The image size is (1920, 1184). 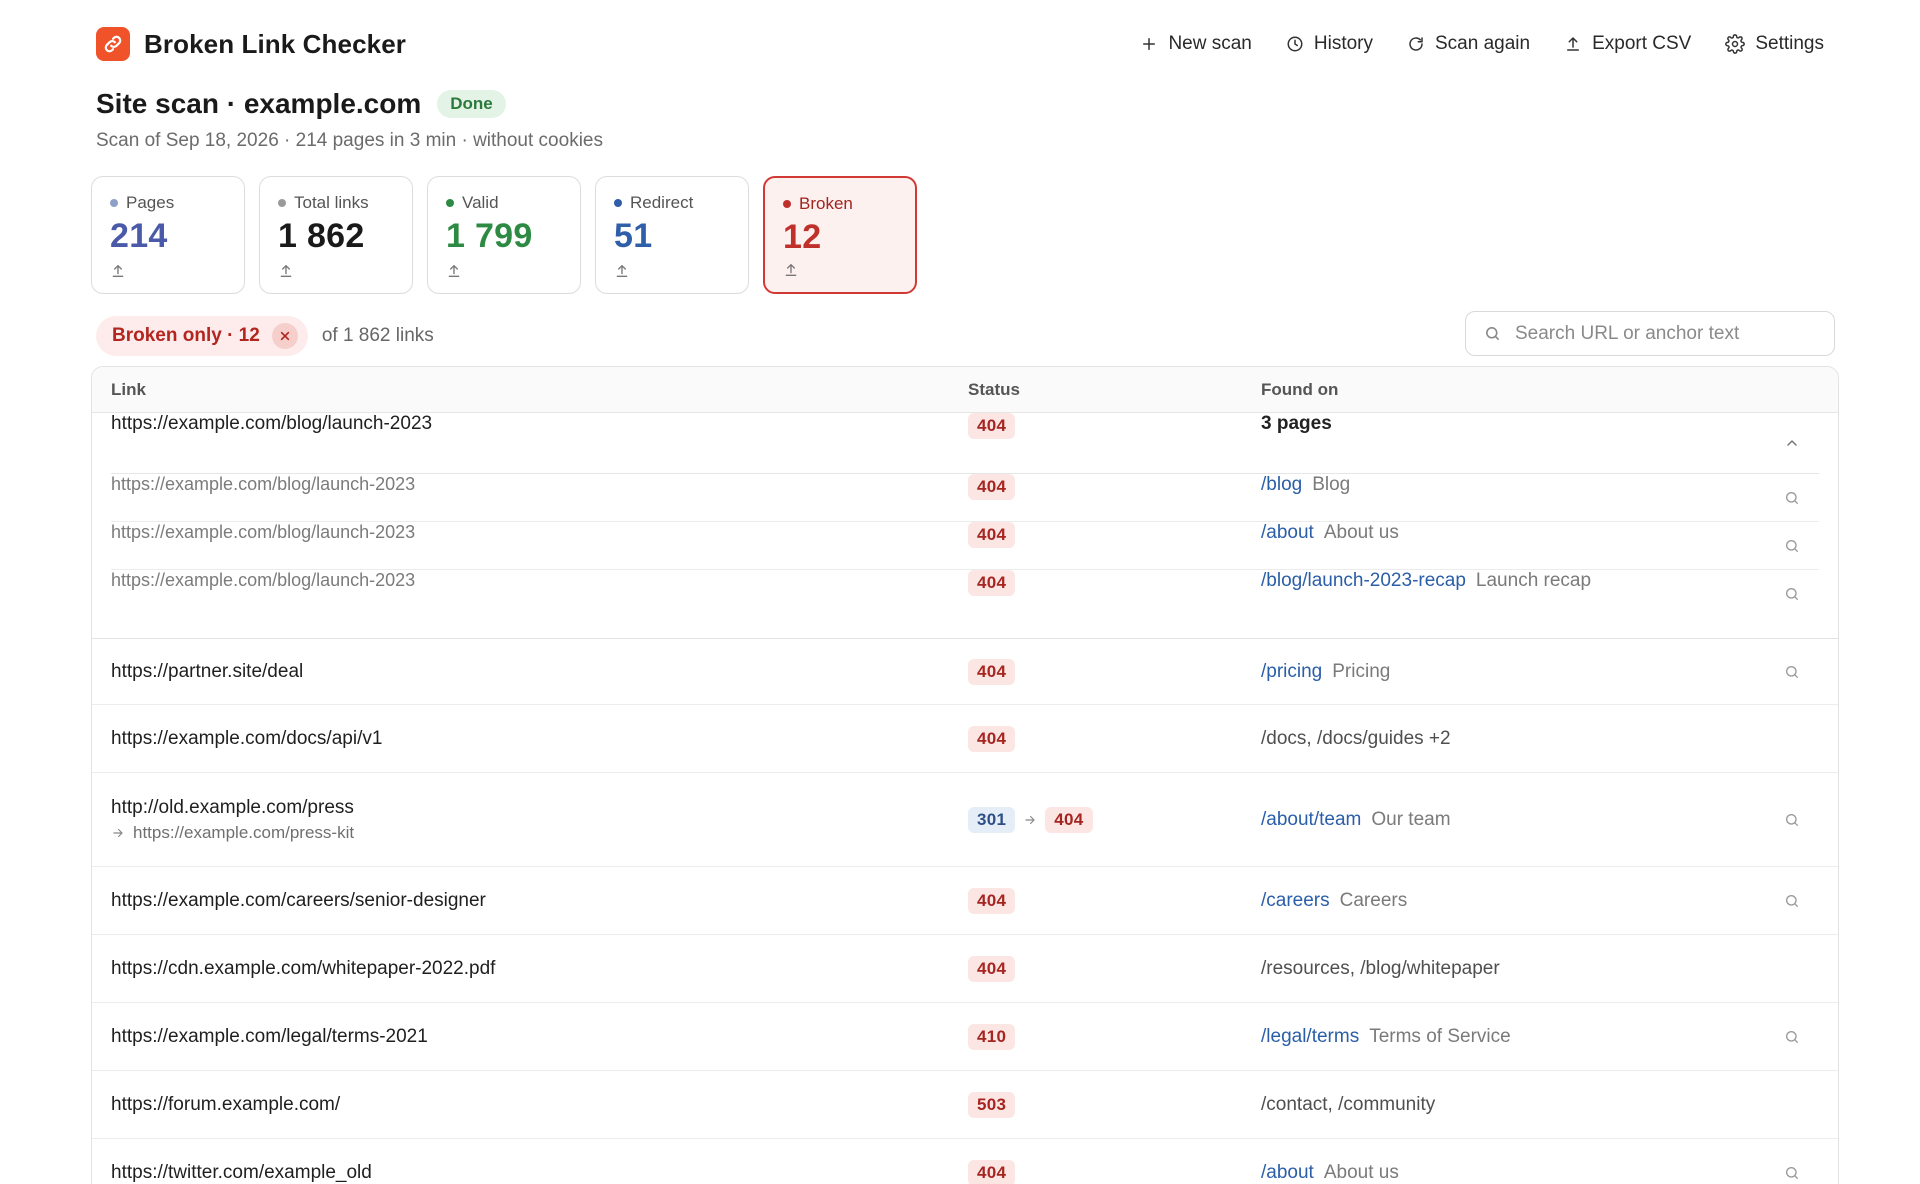 I want to click on filter-count: of 1 862 links, so click(x=377, y=335).